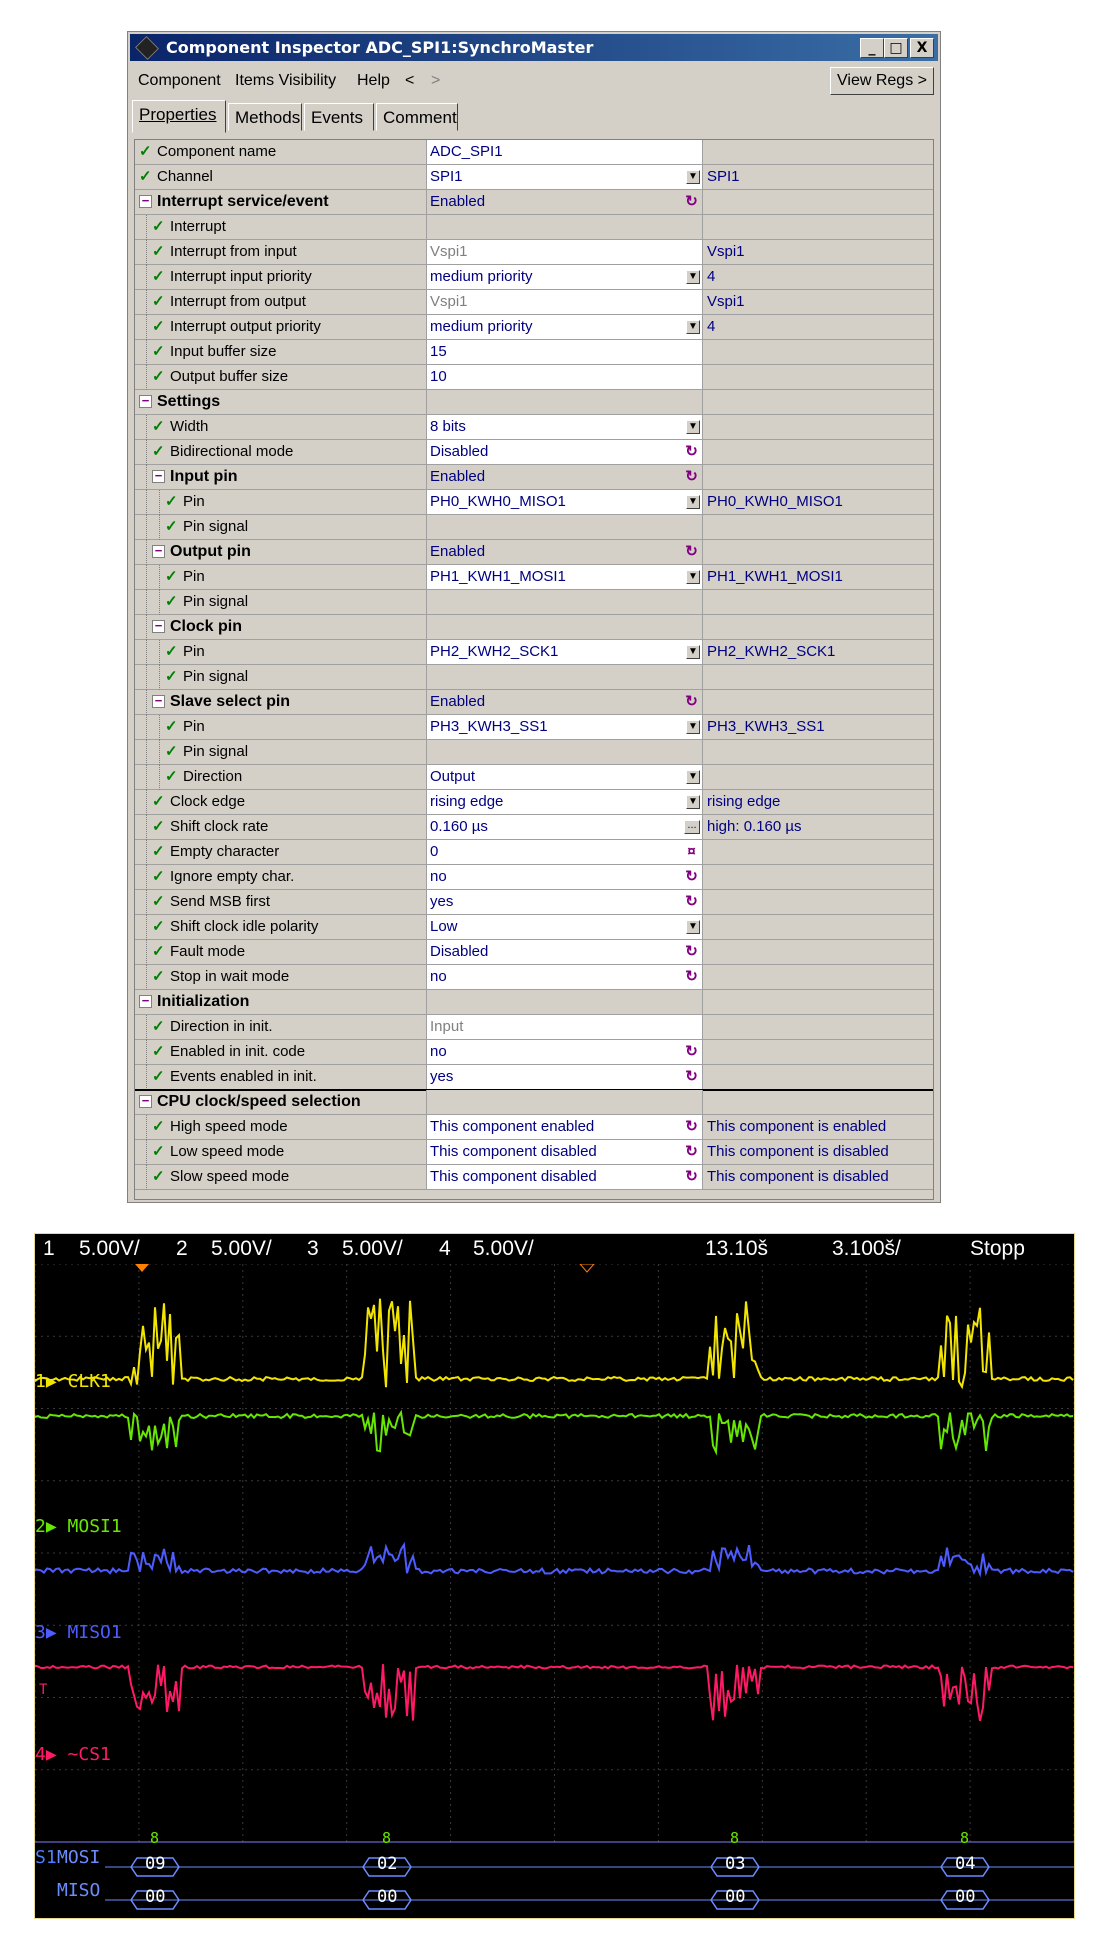 The width and height of the screenshot is (1109, 1947). What do you see at coordinates (564, 377) in the screenshot?
I see `property-value: 10` at bounding box center [564, 377].